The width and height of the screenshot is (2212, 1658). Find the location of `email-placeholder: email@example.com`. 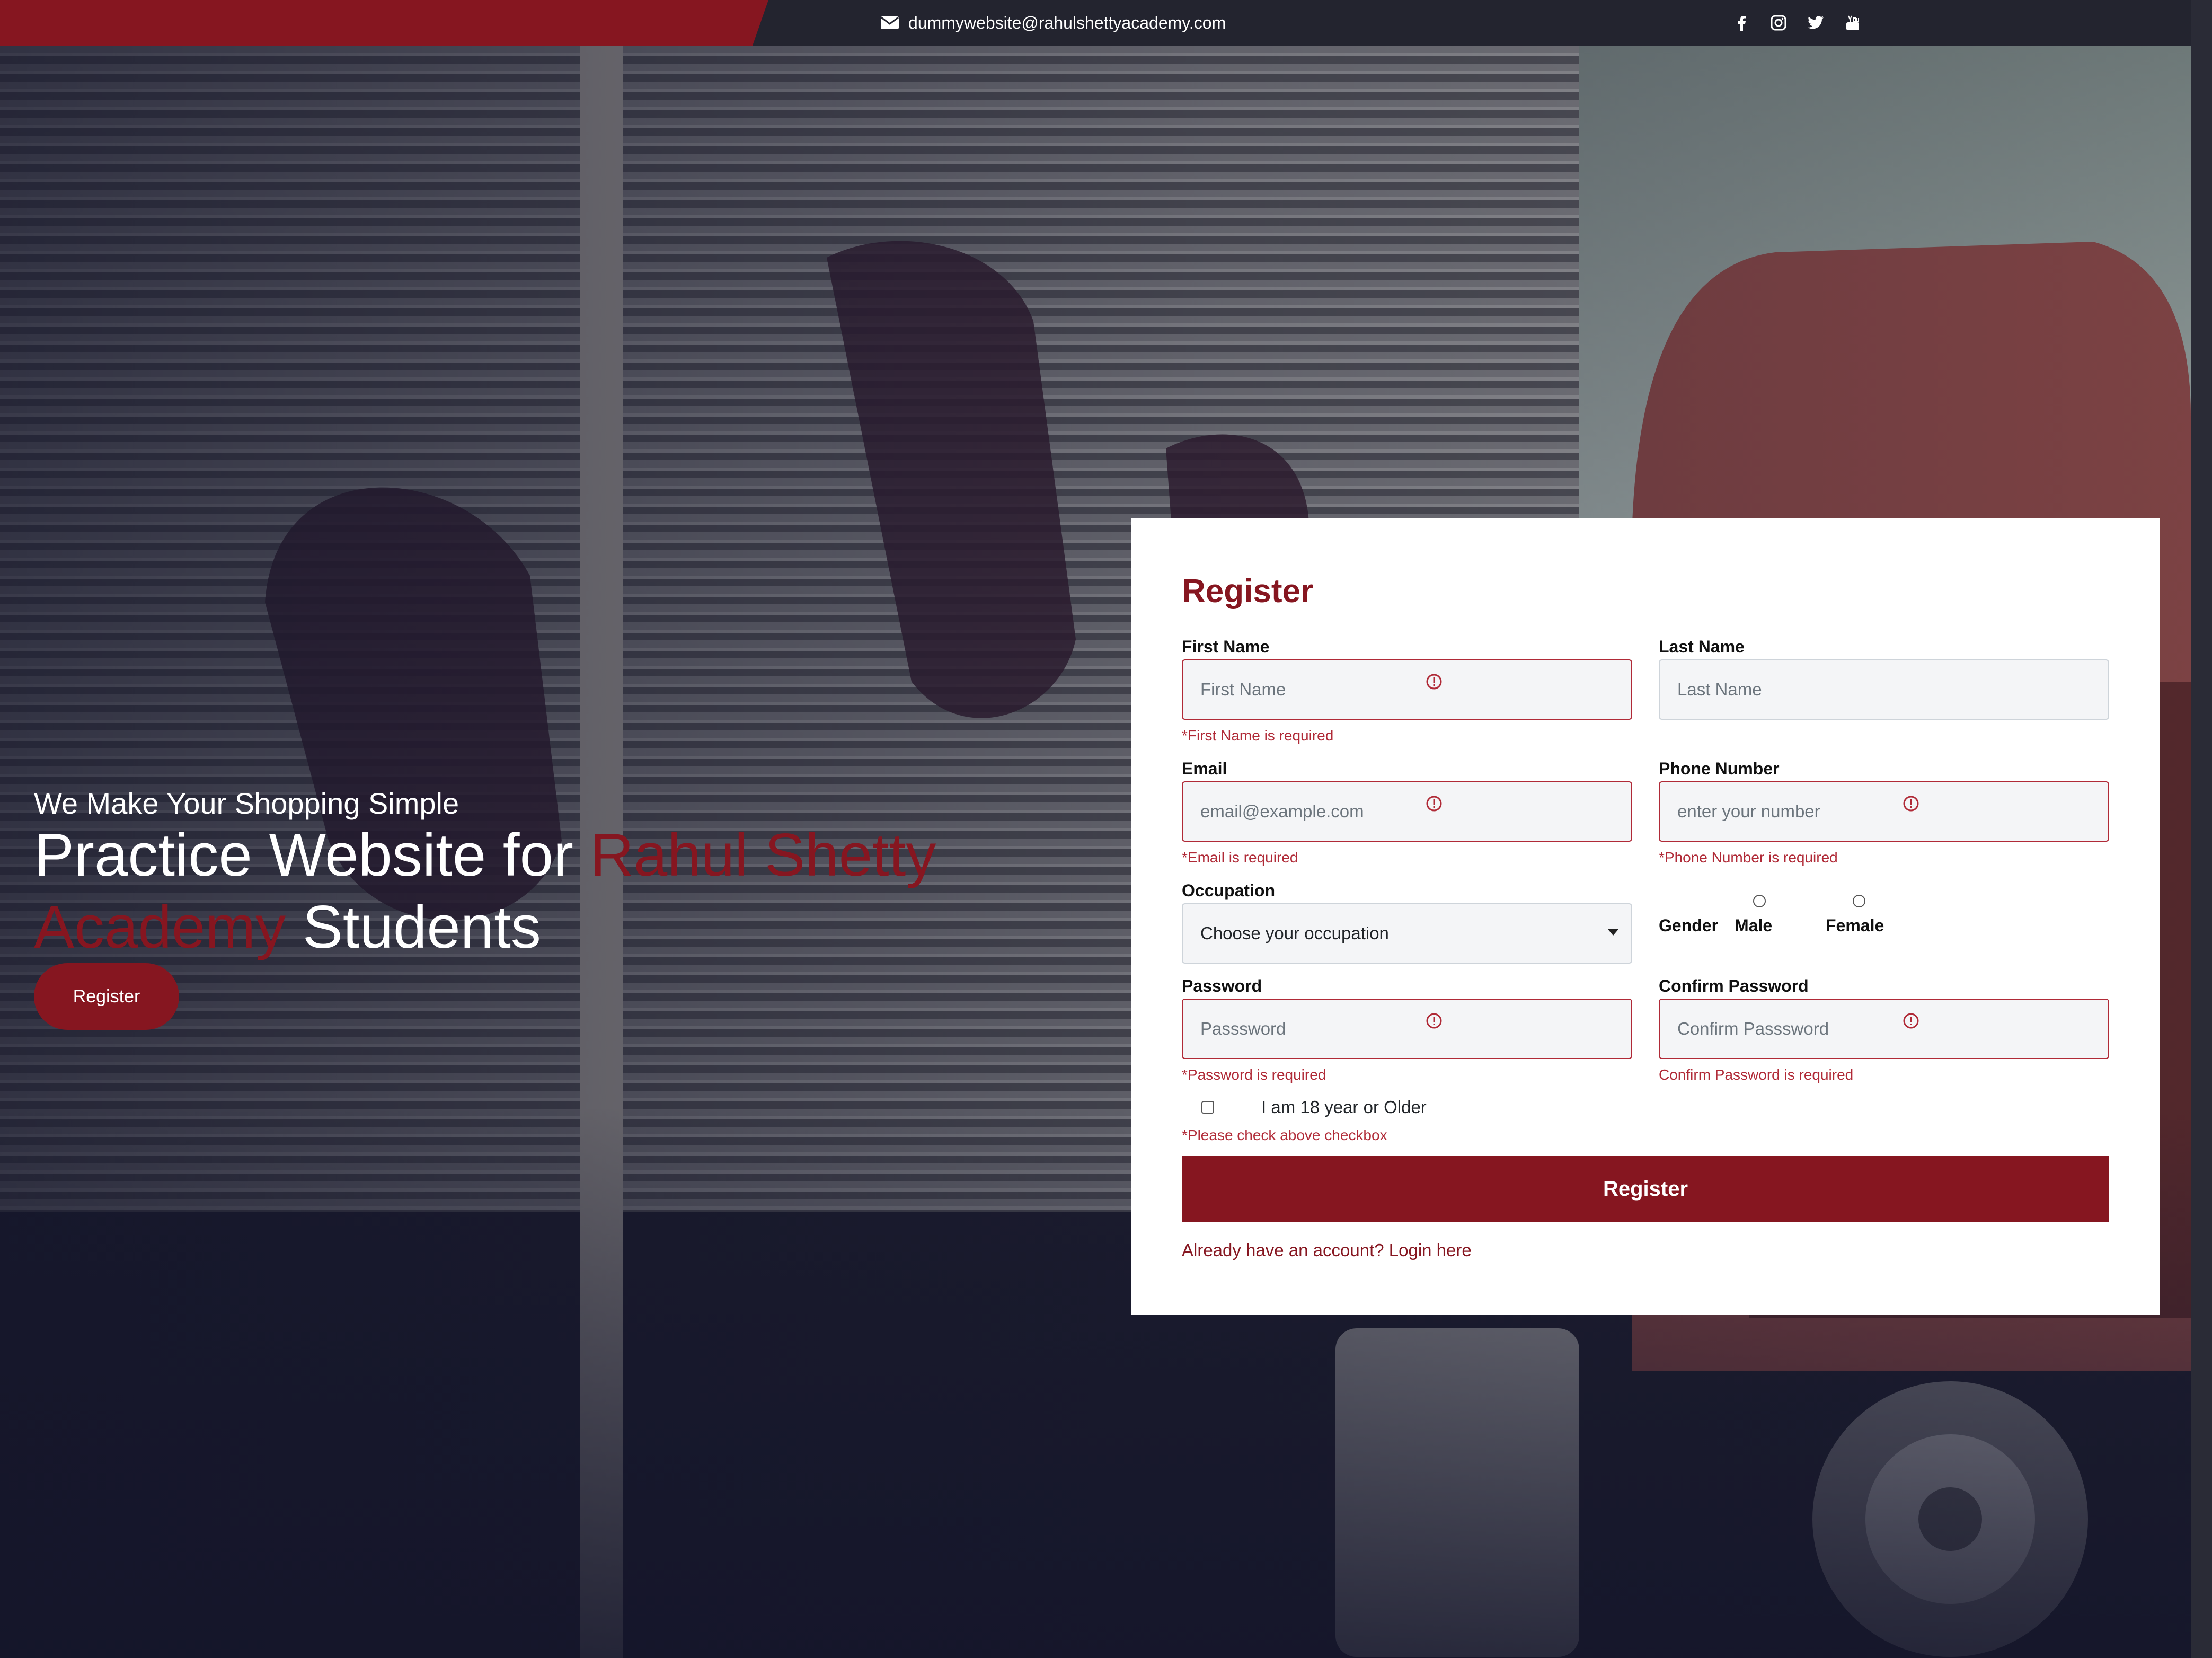

email-placeholder: email@example.com is located at coordinates (1282, 811).